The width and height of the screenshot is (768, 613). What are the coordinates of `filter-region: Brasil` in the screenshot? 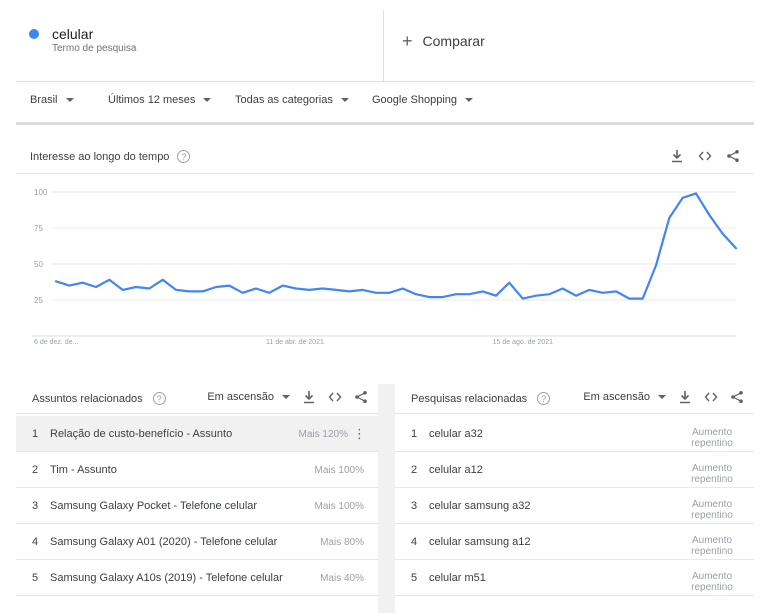 It's located at (52, 100).